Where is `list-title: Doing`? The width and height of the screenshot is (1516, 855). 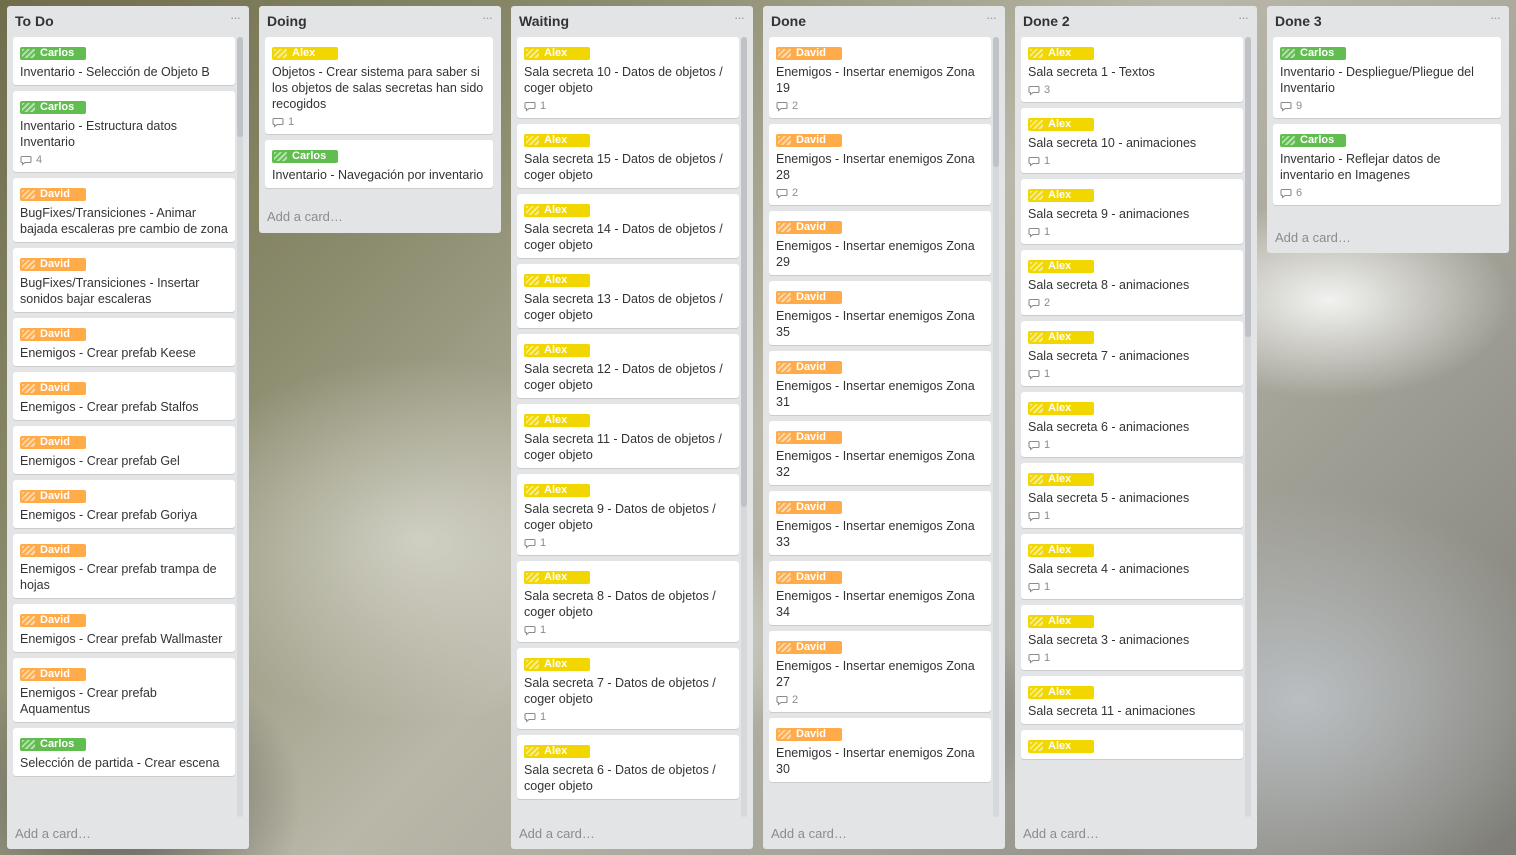 list-title: Doing is located at coordinates (287, 21).